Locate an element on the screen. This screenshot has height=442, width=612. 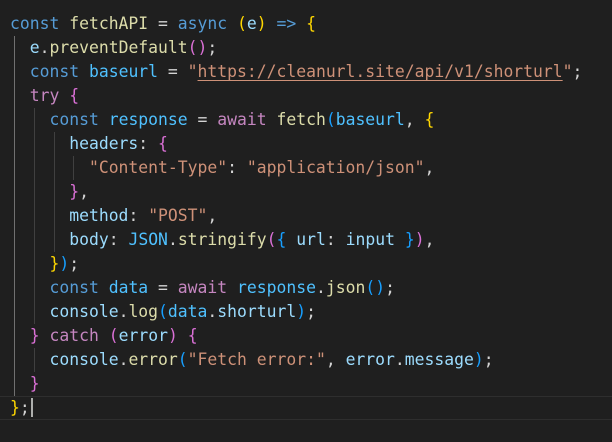
variable-name: response is located at coordinates (148, 119).